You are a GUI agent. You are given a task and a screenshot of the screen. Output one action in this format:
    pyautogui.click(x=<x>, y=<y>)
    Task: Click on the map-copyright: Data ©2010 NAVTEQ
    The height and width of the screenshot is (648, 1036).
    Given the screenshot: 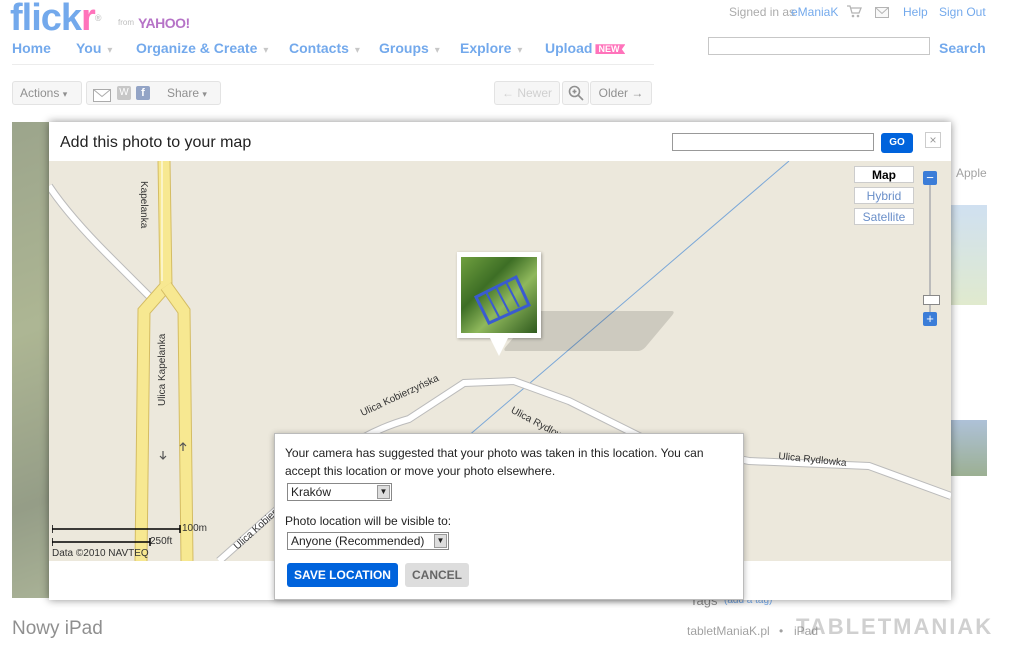 What is the action you would take?
    pyautogui.click(x=100, y=553)
    